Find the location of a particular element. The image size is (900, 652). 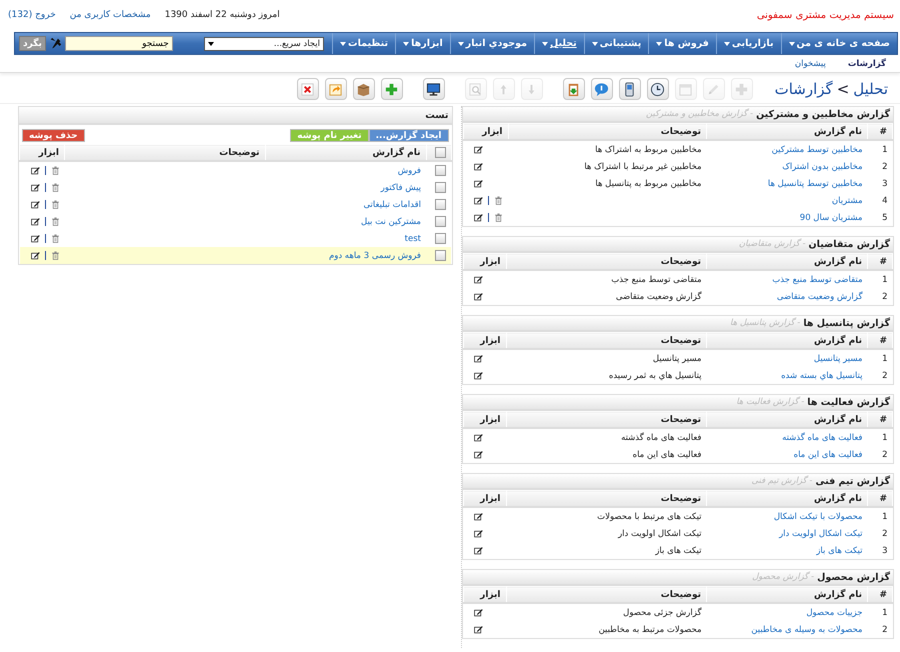

report-link: مشتریان سال 90 is located at coordinates (831, 217).